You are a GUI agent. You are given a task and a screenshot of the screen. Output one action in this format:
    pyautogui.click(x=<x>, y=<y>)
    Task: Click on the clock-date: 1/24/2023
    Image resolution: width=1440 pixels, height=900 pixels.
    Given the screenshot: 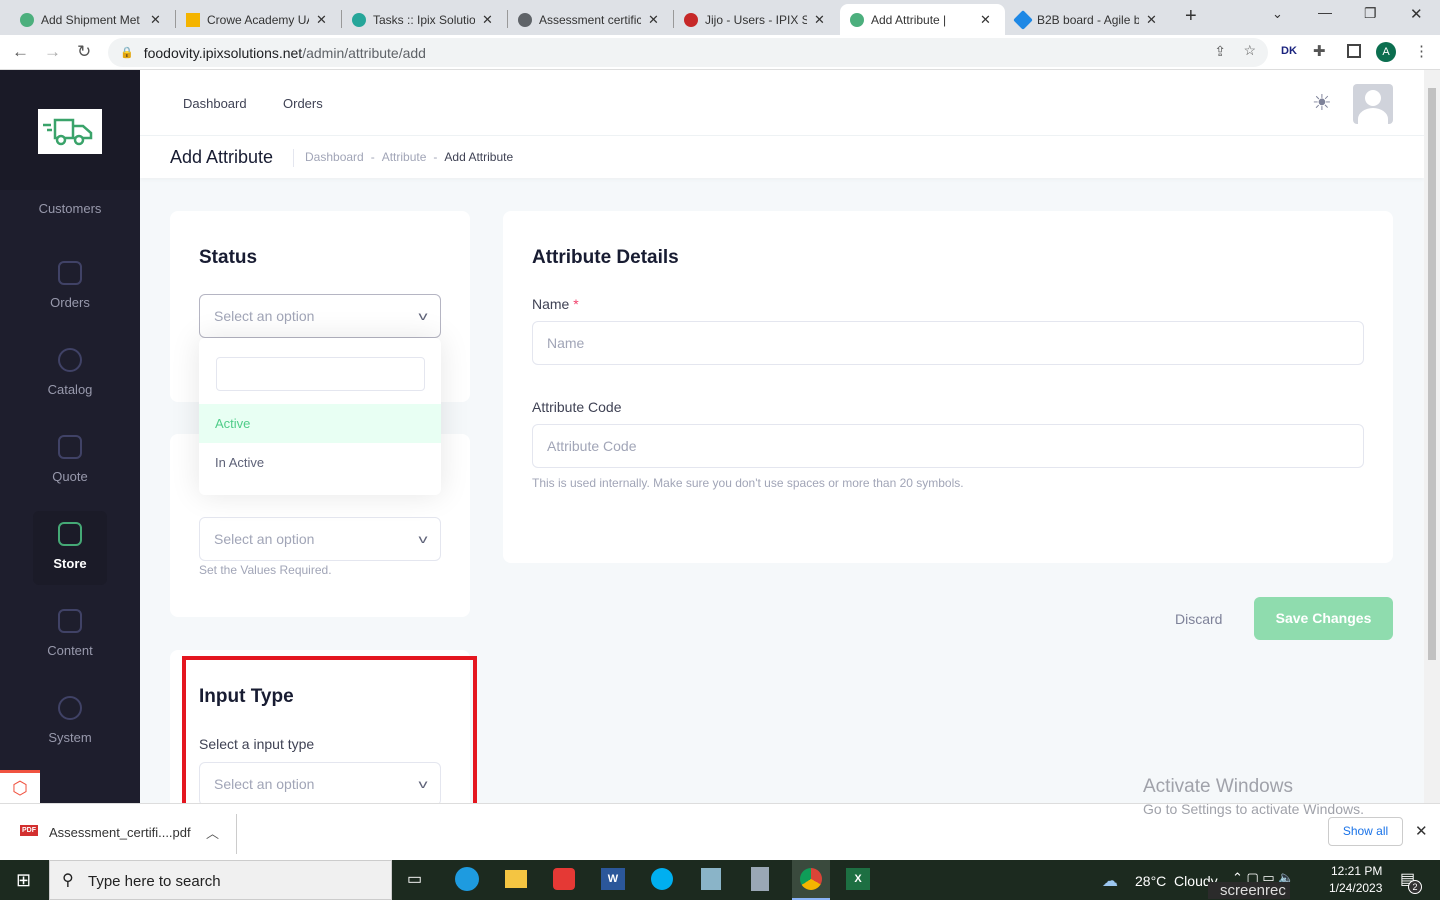 What is the action you would take?
    pyautogui.click(x=1355, y=888)
    